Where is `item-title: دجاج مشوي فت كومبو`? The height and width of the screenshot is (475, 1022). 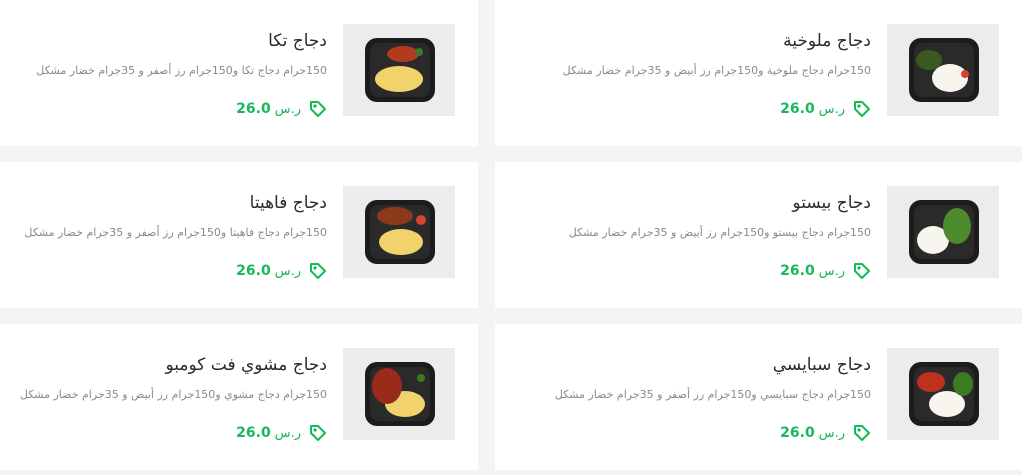 item-title: دجاج مشوي فت كومبو is located at coordinates (246, 365).